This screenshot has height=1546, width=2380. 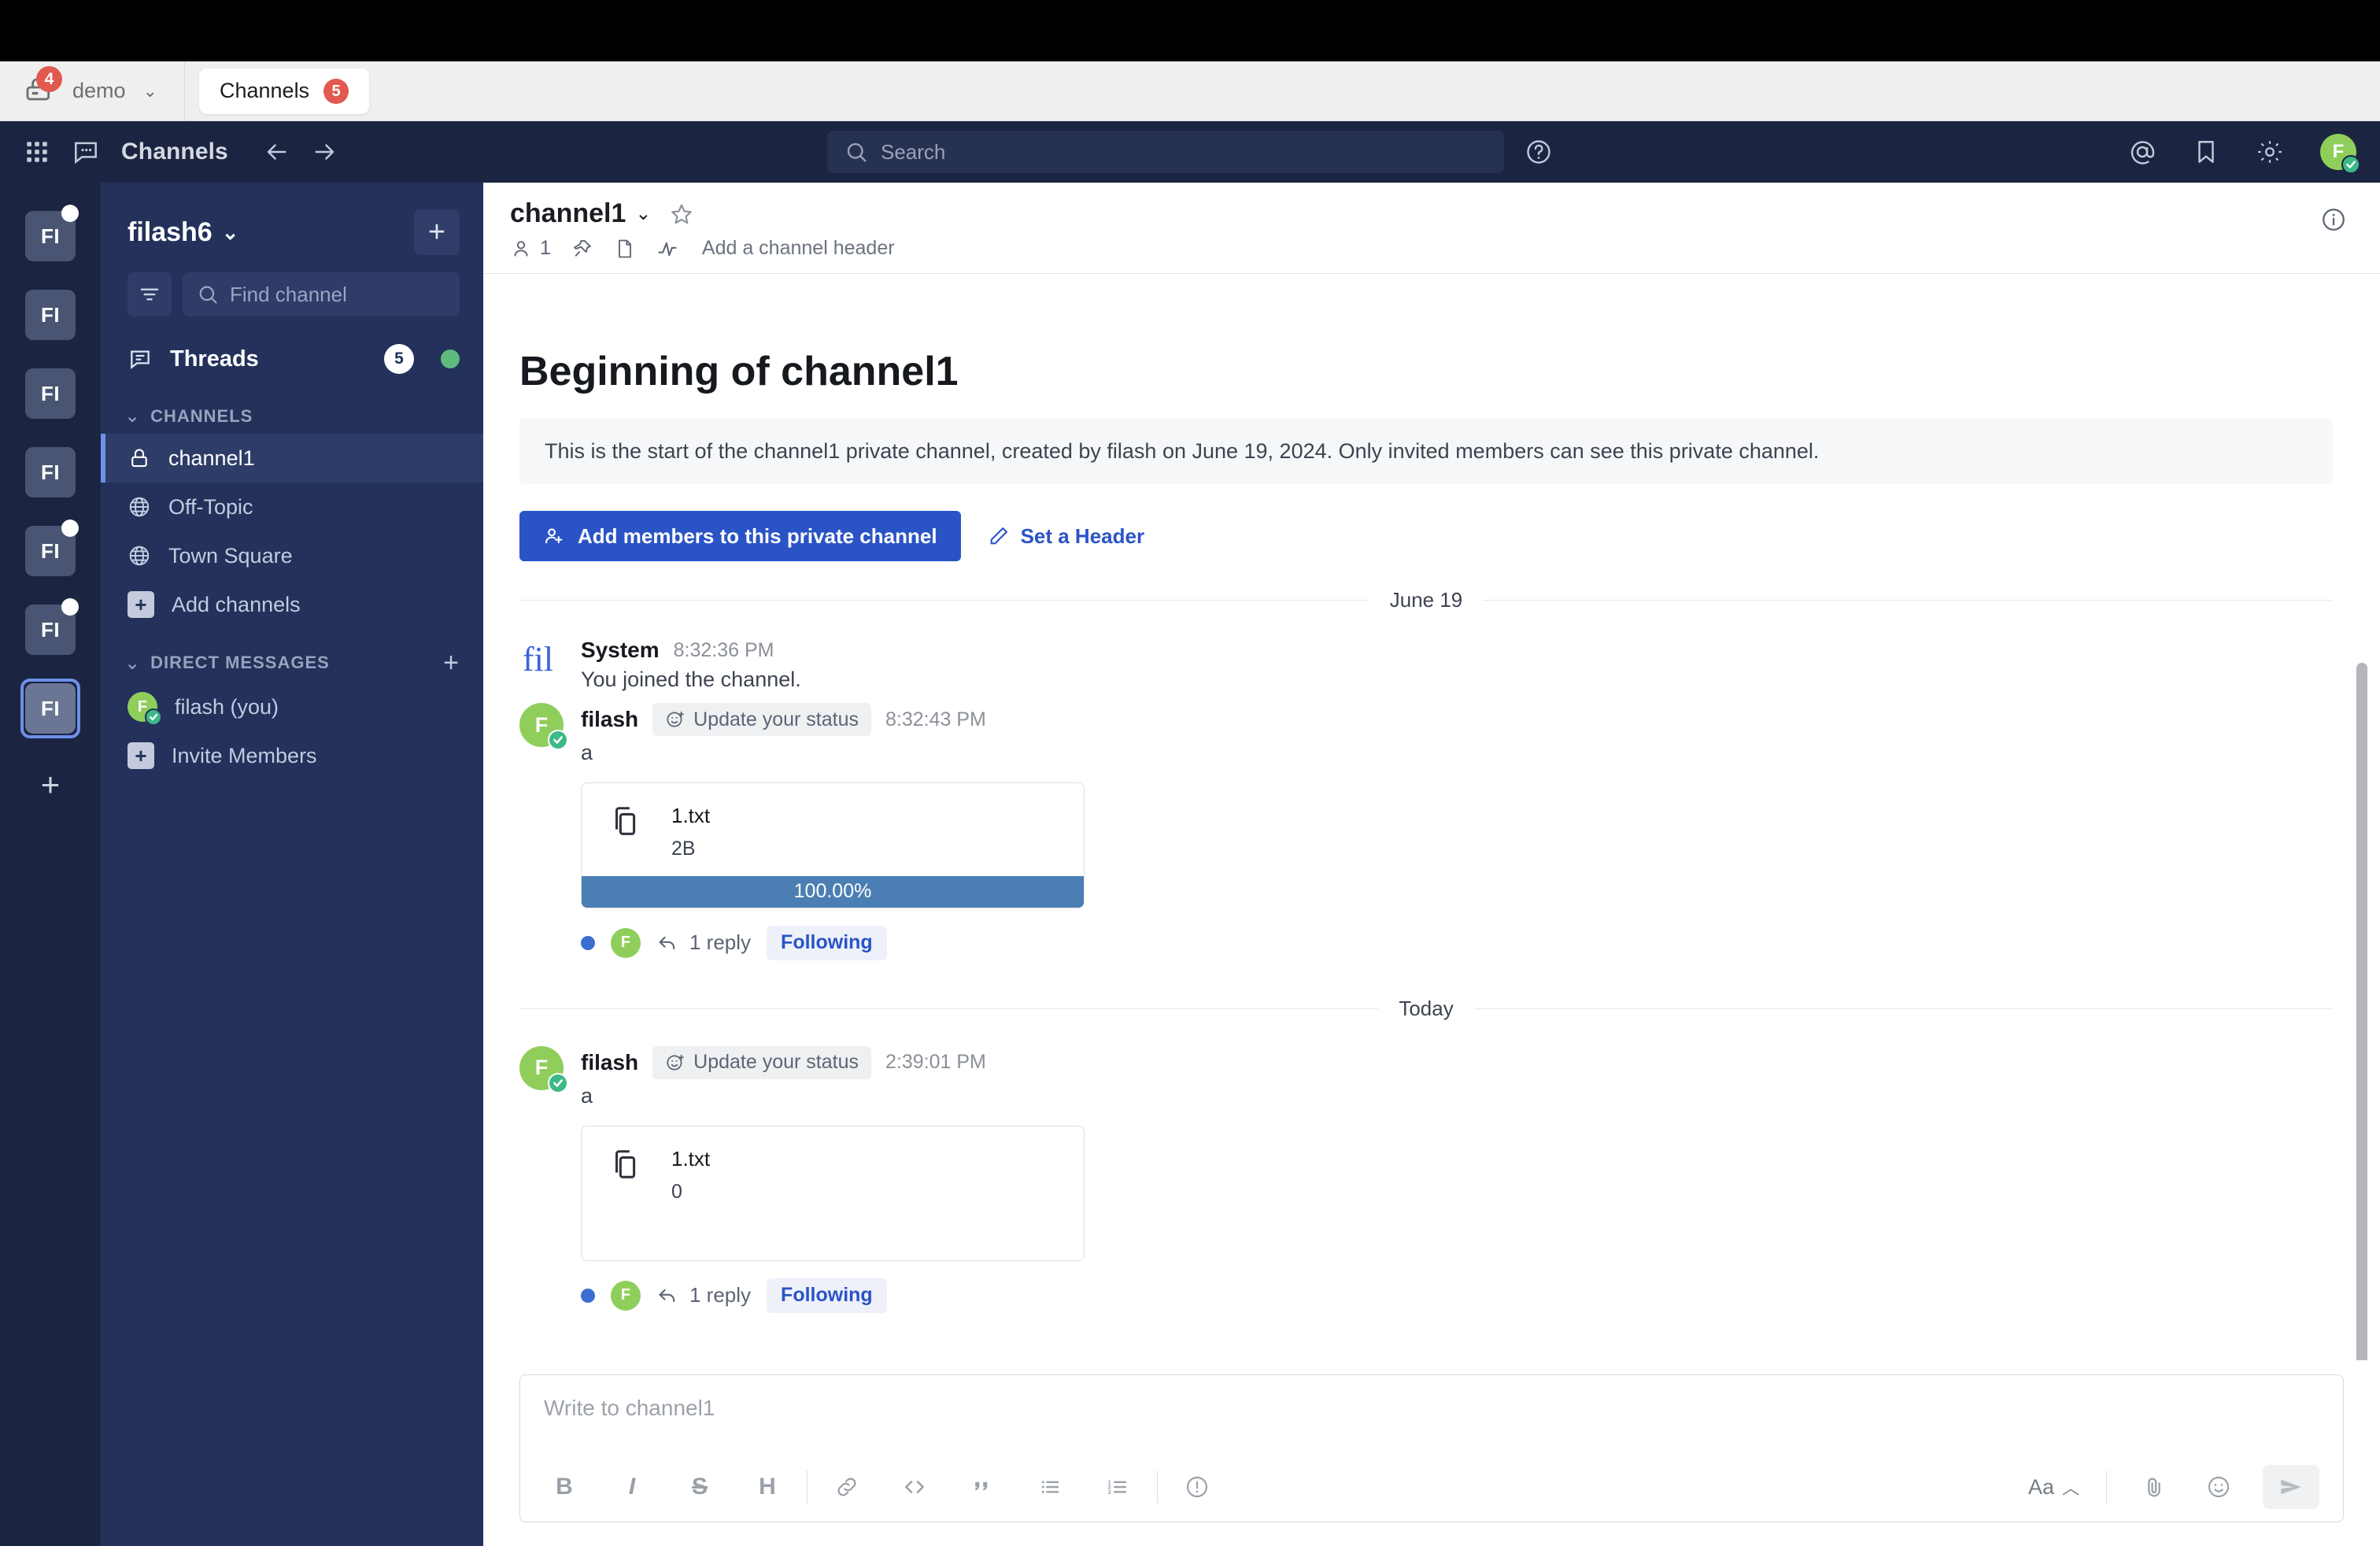 I want to click on team-unread-dot, so click(x=70, y=528).